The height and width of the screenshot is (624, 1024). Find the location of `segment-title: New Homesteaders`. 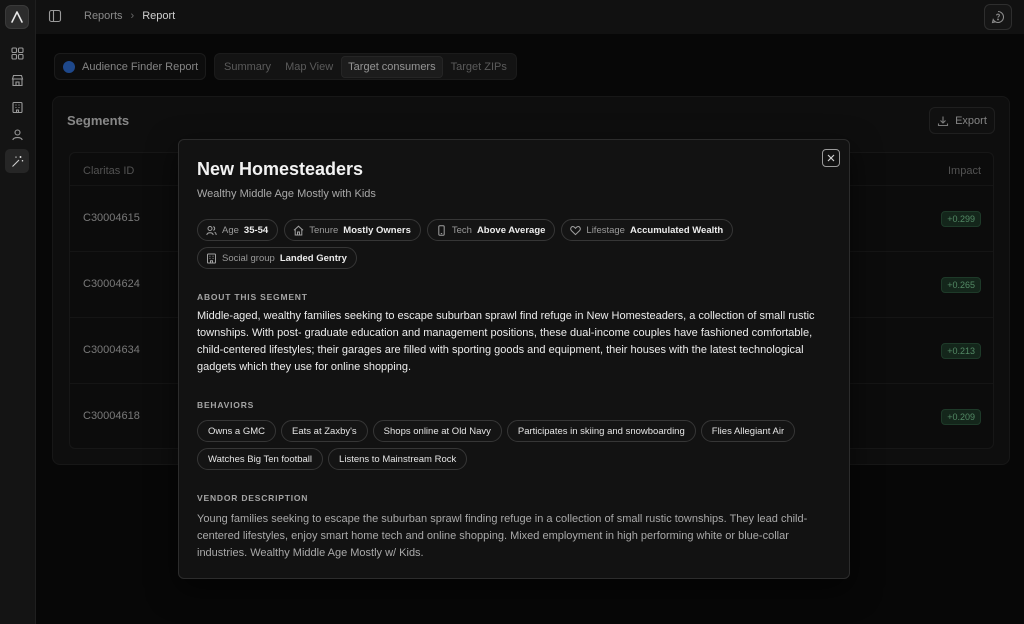

segment-title: New Homesteaders is located at coordinates (280, 169).